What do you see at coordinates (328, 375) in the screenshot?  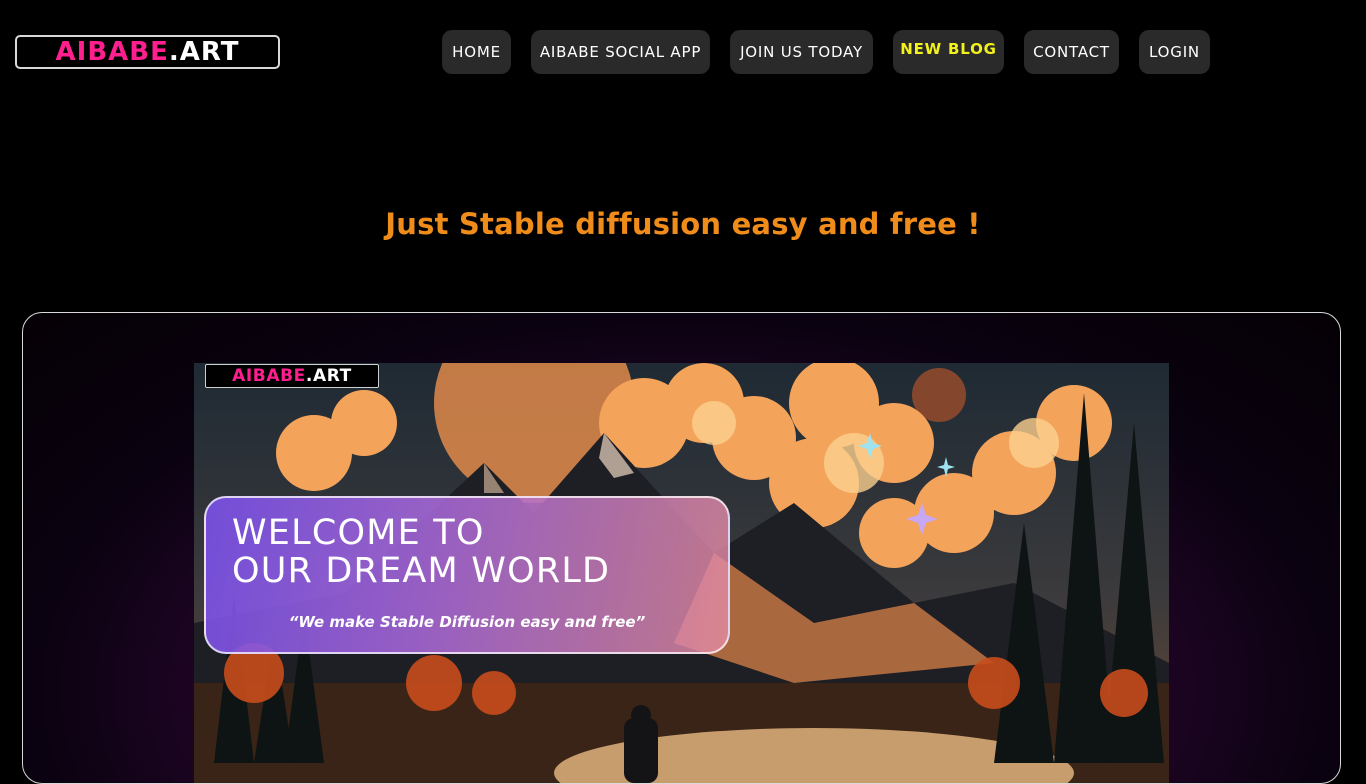 I see `hero-logo-text-art: .ART` at bounding box center [328, 375].